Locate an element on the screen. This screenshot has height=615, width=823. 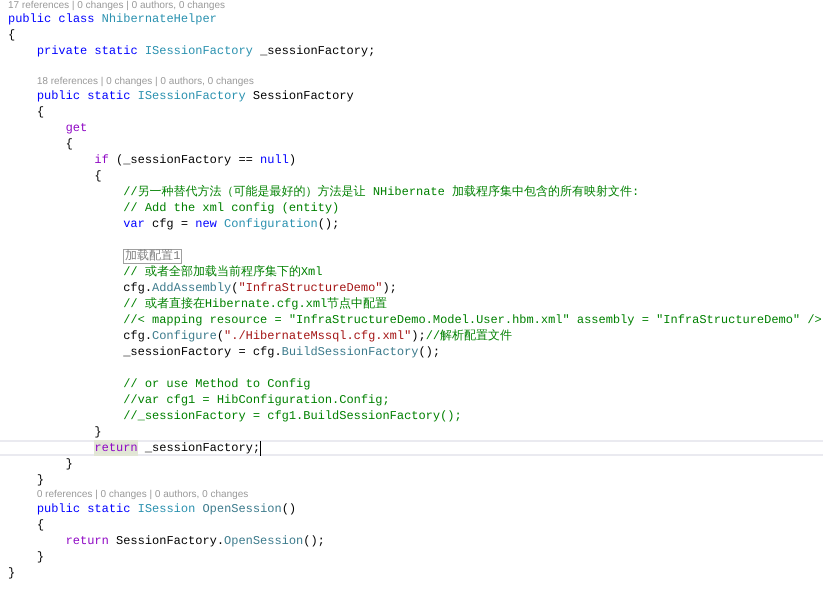
code-line: // Add the xml config (entity) is located at coordinates (231, 208).